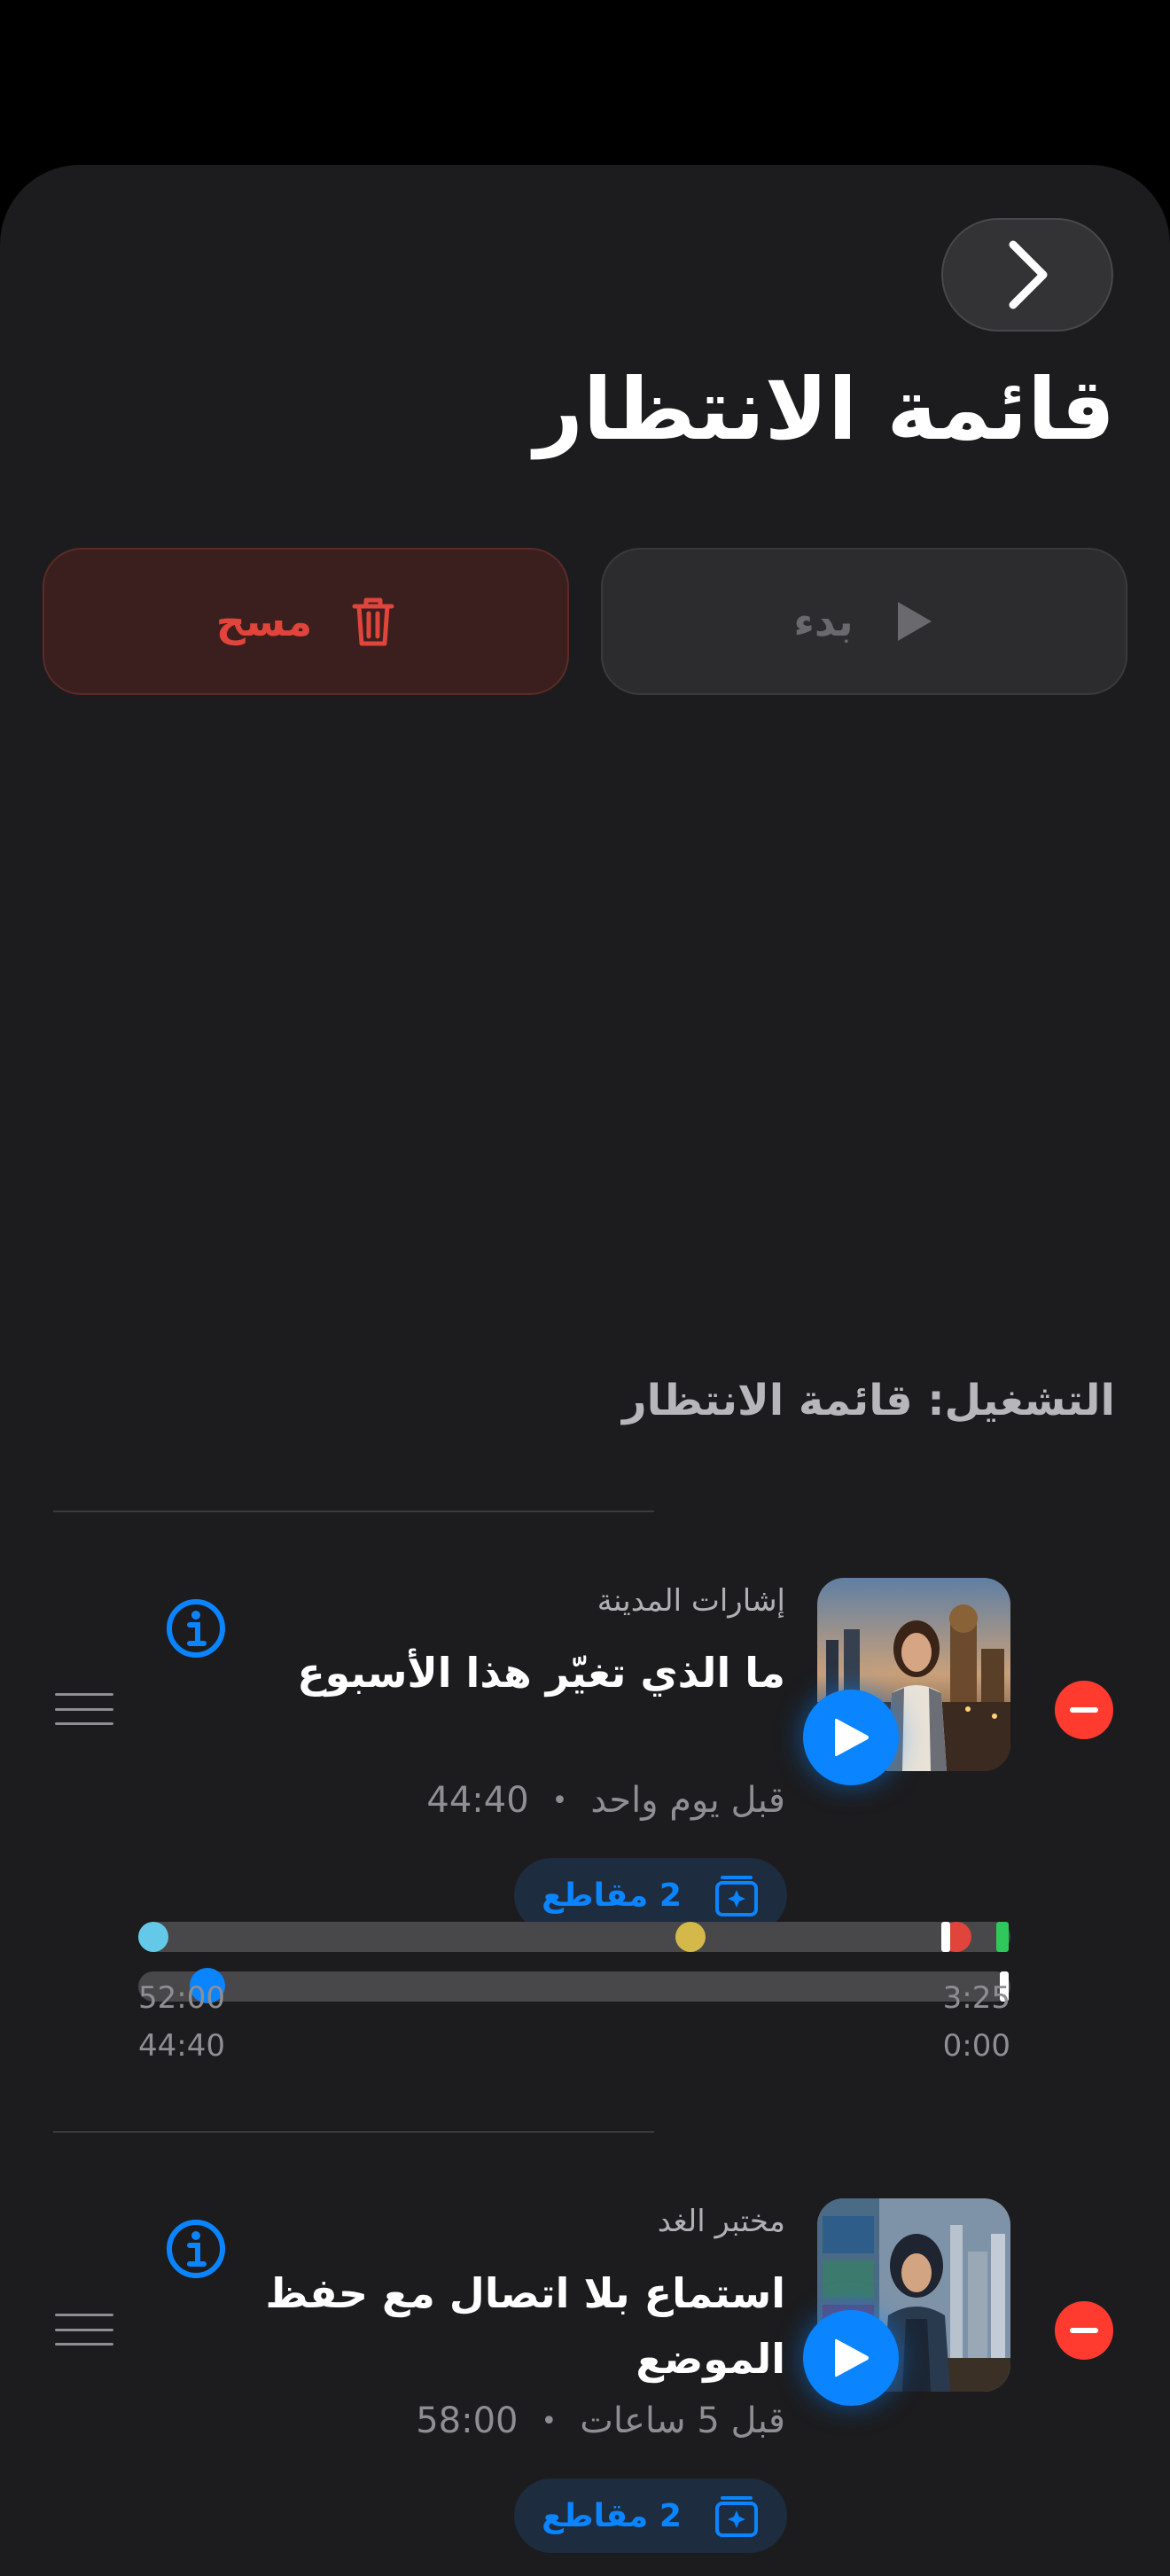  I want to click on timeline-top-right: 3:25, so click(976, 1998).